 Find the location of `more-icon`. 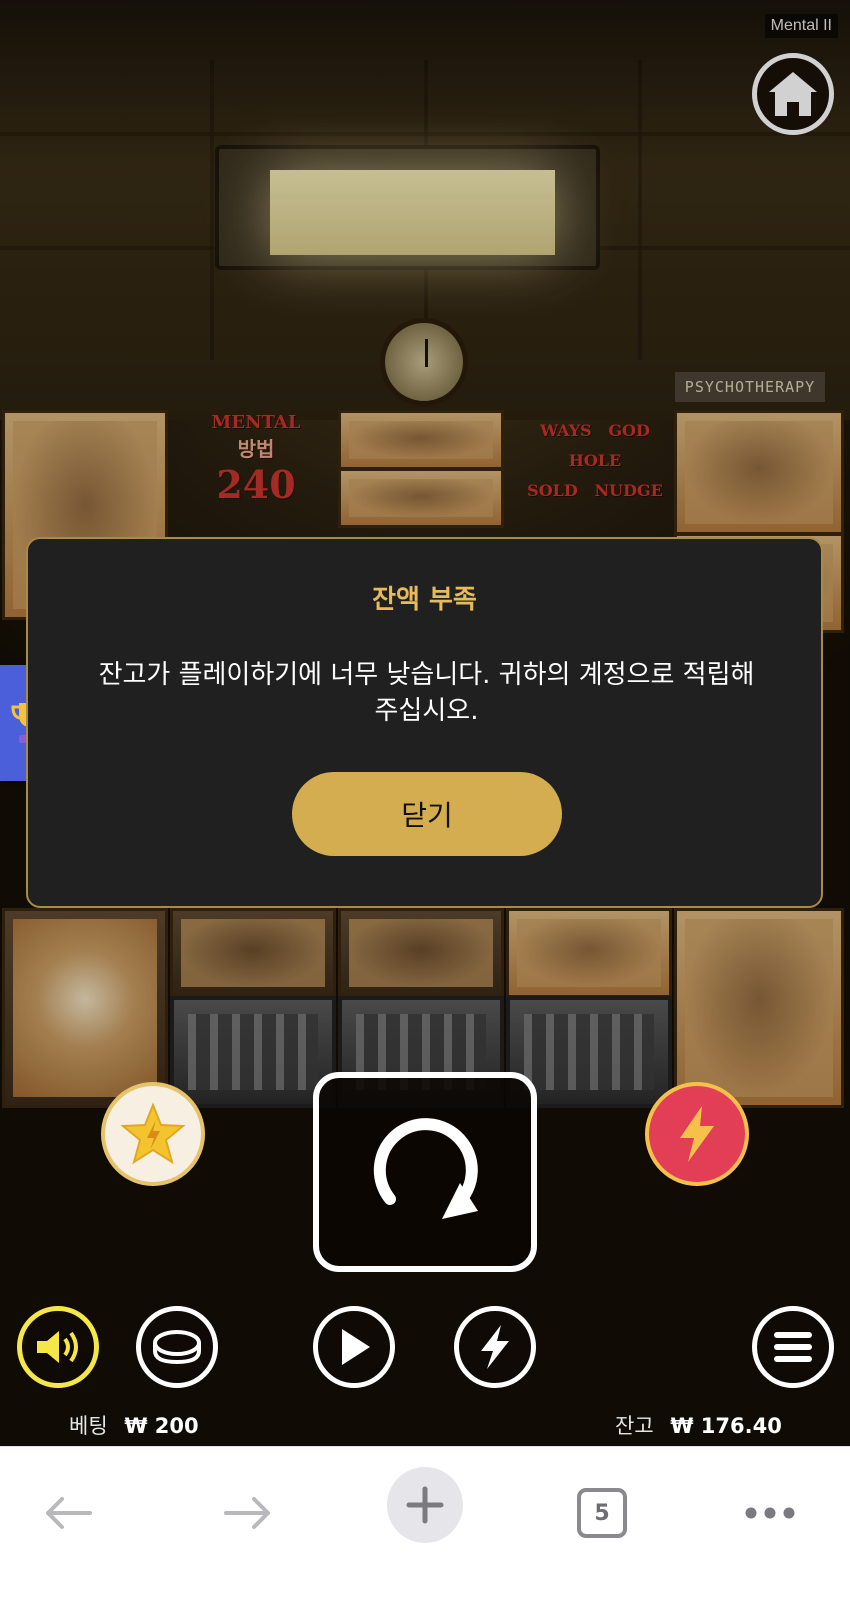

more-icon is located at coordinates (770, 1513).